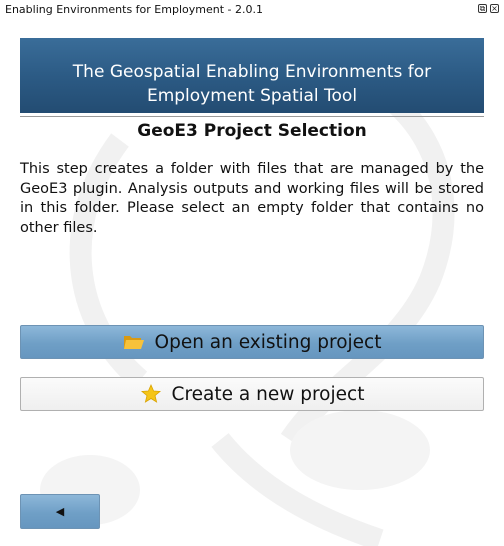  I want to click on header-divider, so click(252, 116).